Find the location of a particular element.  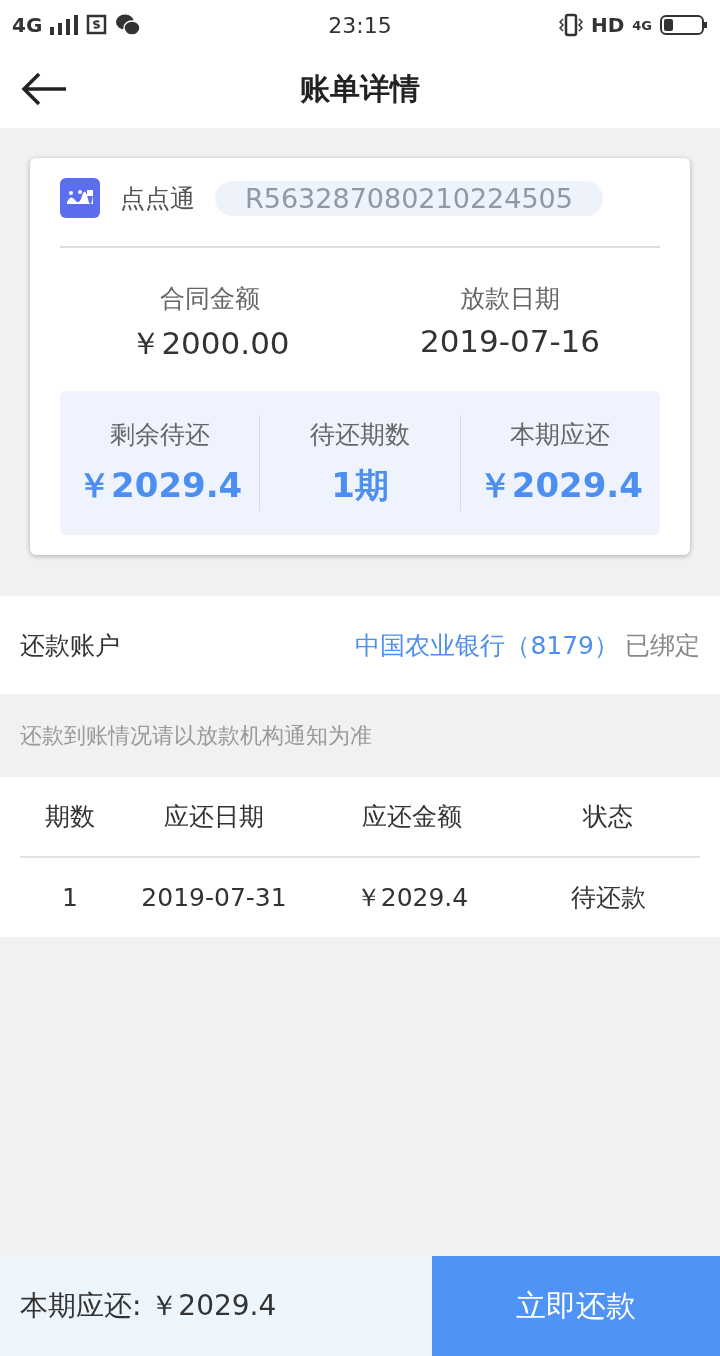

info-value: 2019-07-16 is located at coordinates (510, 341).